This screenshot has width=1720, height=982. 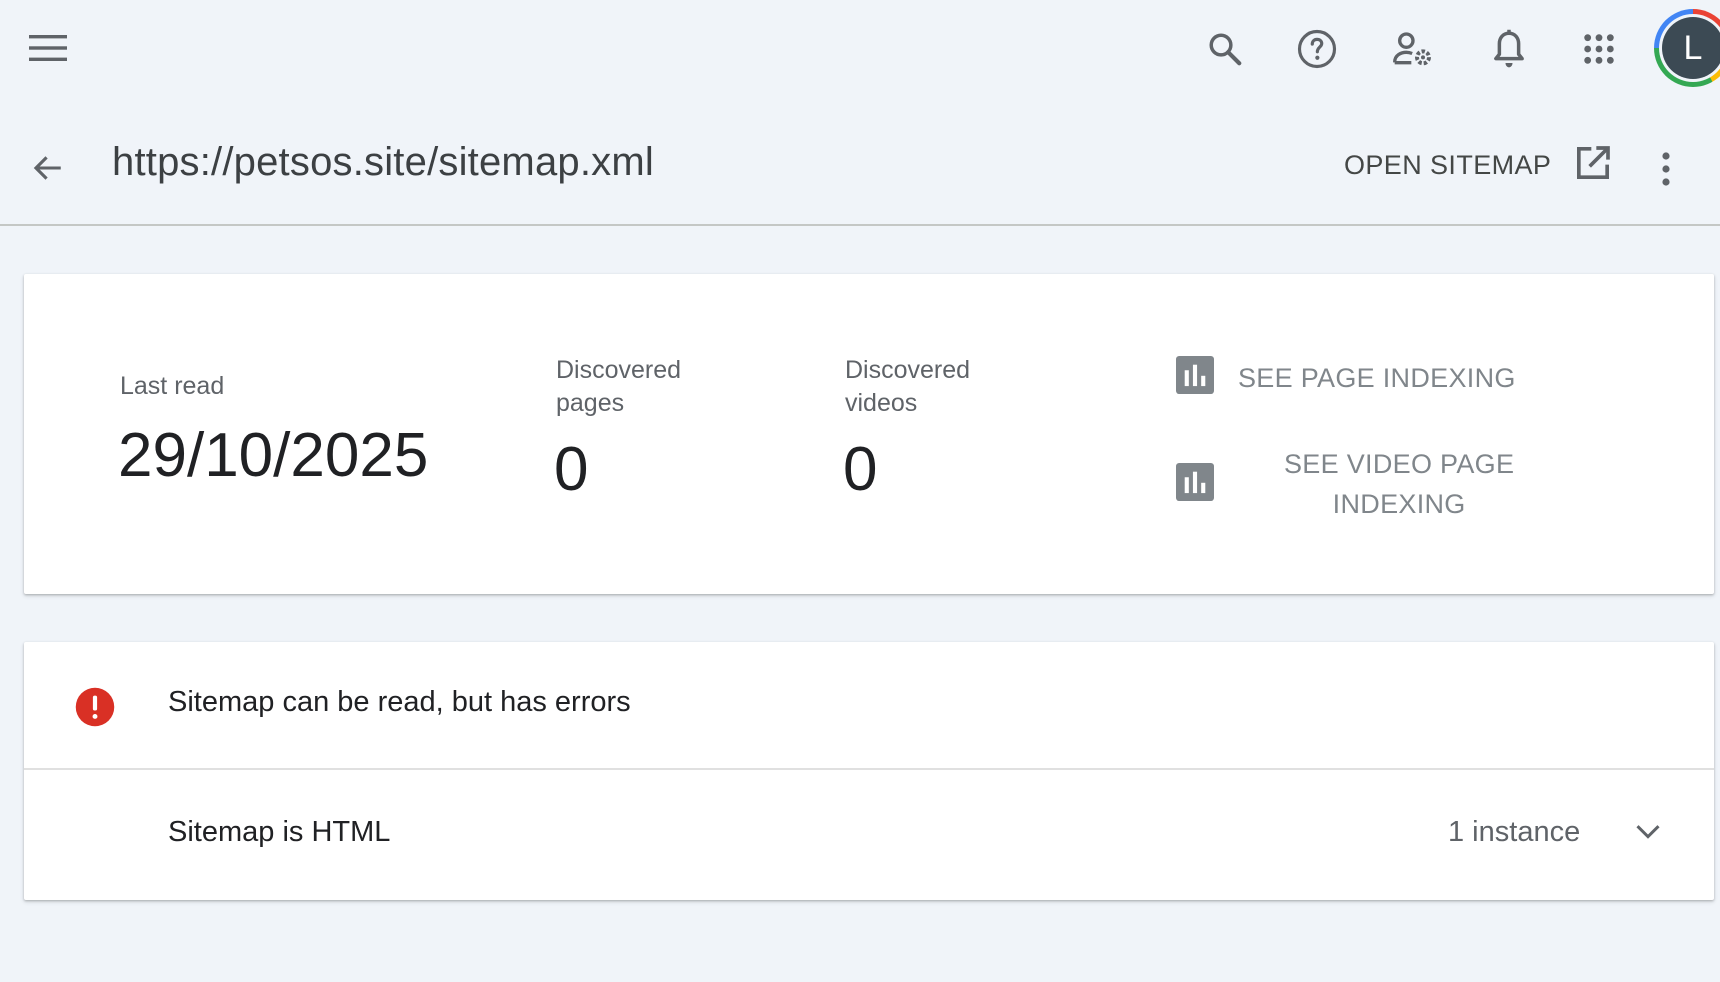 I want to click on more-vert-icon, so click(x=1666, y=169).